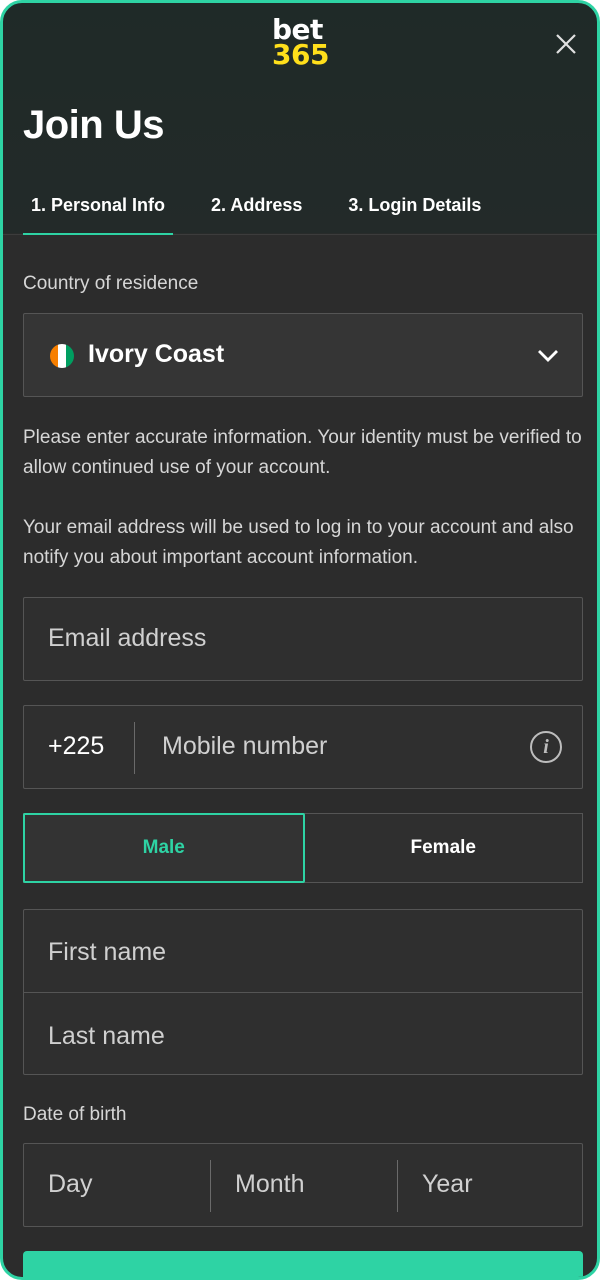  Describe the element at coordinates (300, 54) in the screenshot. I see `logo-text-bottom: 365` at that location.